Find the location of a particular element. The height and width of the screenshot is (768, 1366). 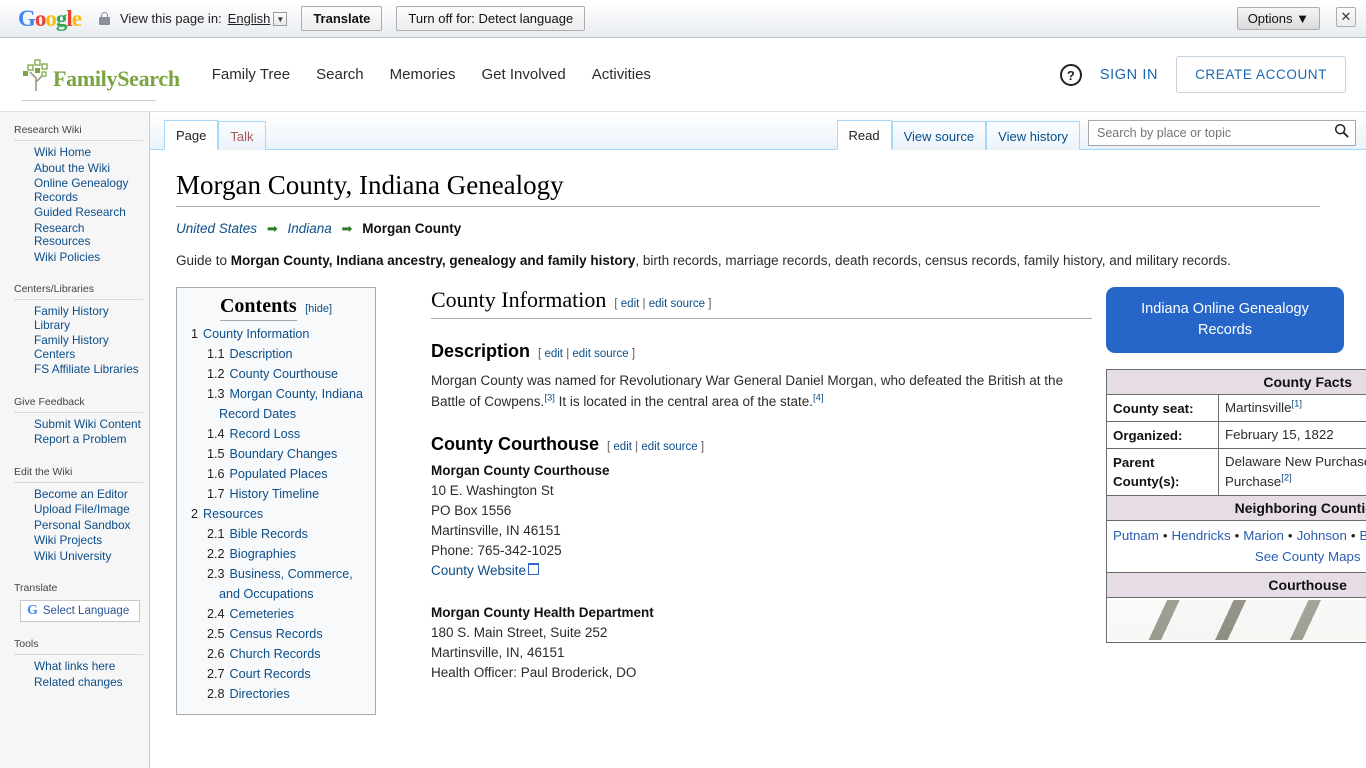

toc-item: 1 County Information is located at coordinates (276, 334).